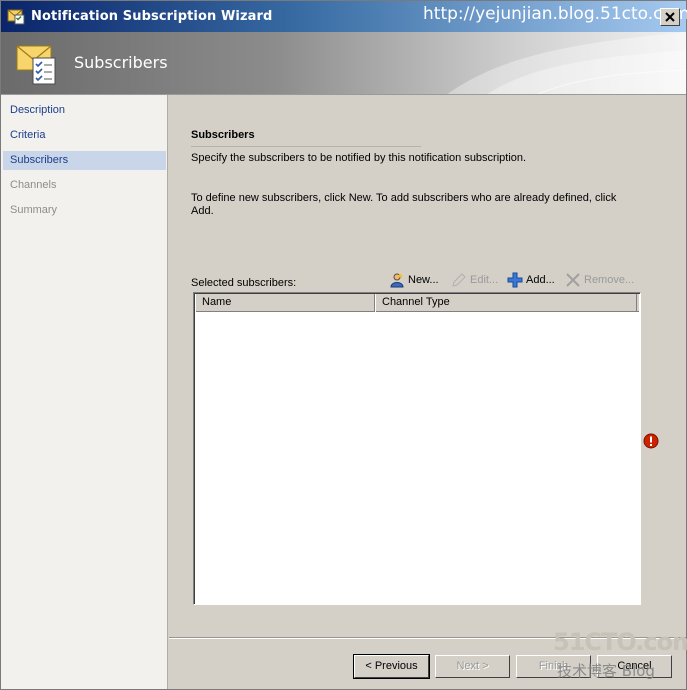 This screenshot has width=687, height=690. Describe the element at coordinates (285, 303) in the screenshot. I see `column-header-name: Name` at that location.